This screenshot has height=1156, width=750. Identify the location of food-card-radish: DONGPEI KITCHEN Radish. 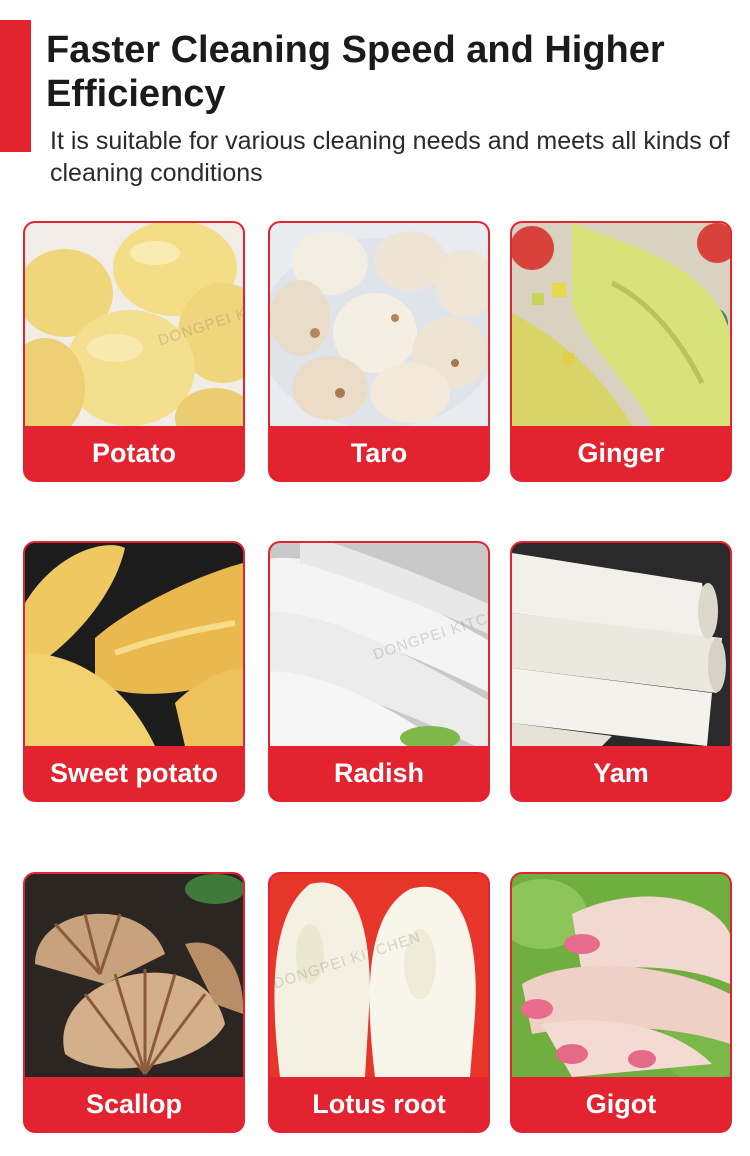
(379, 671).